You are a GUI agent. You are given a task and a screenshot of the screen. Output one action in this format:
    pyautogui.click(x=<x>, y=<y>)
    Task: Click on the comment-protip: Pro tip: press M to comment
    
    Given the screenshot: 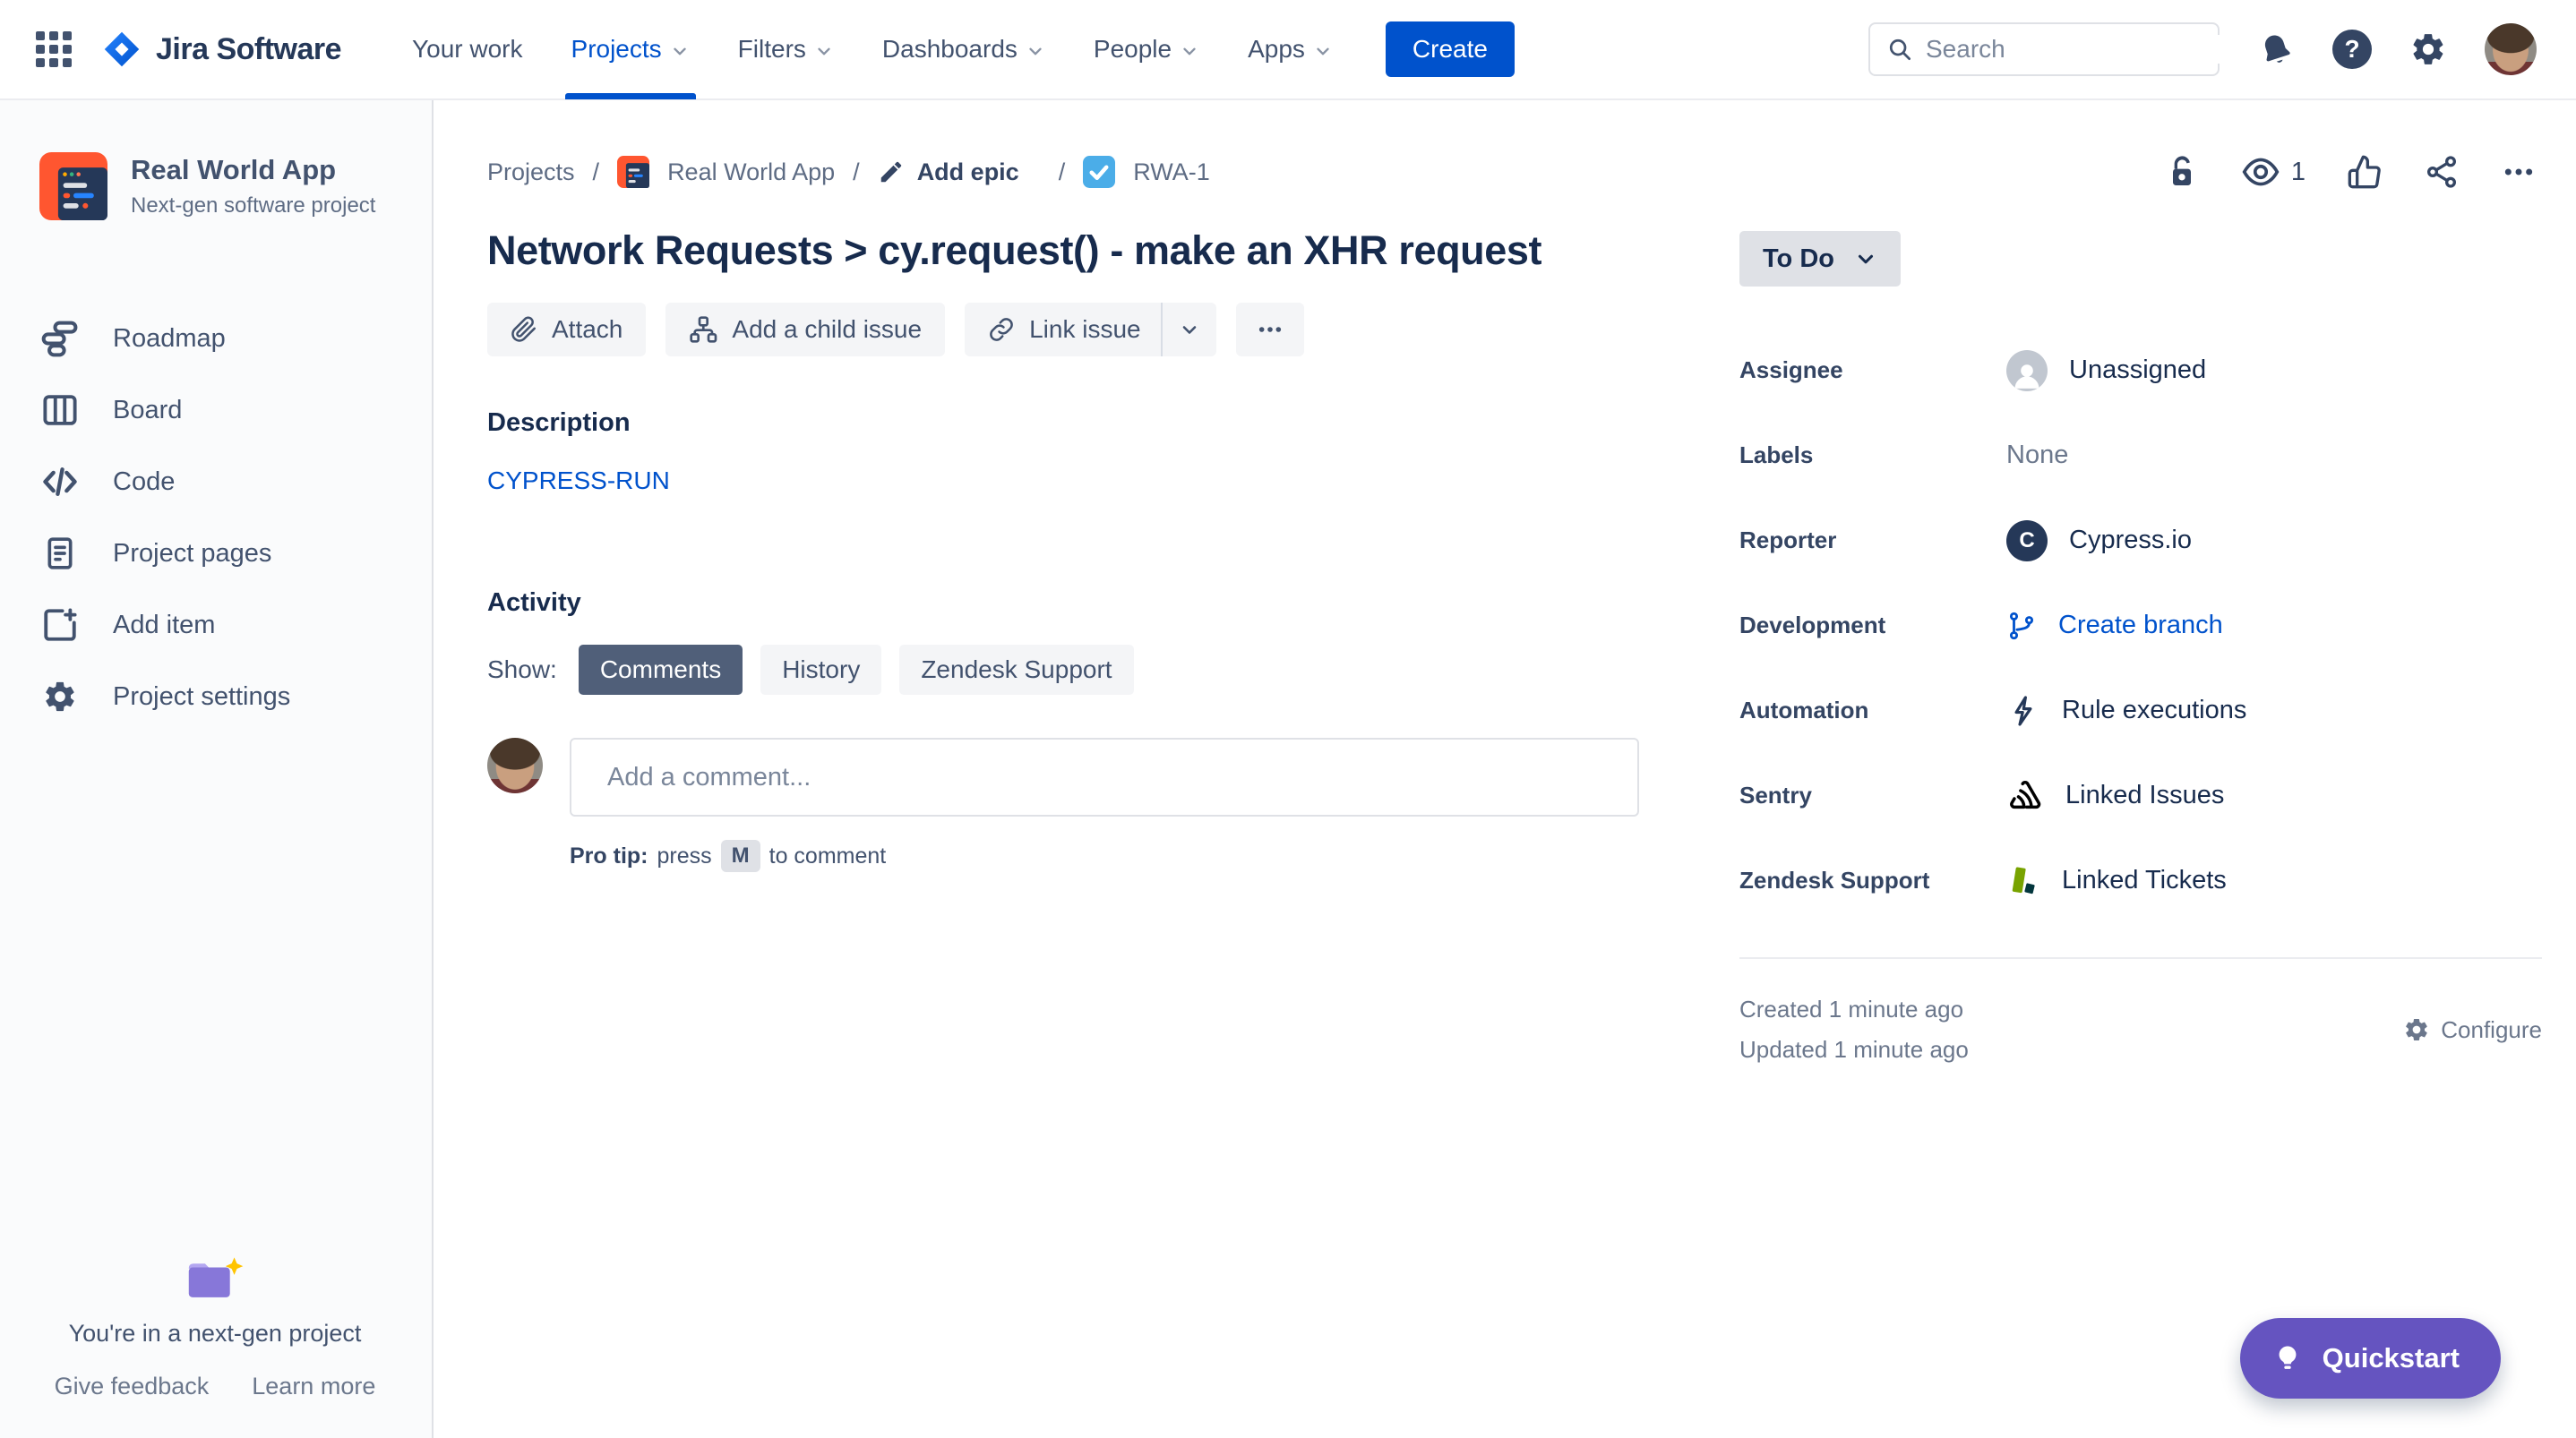 What is the action you would take?
    pyautogui.click(x=1104, y=856)
    